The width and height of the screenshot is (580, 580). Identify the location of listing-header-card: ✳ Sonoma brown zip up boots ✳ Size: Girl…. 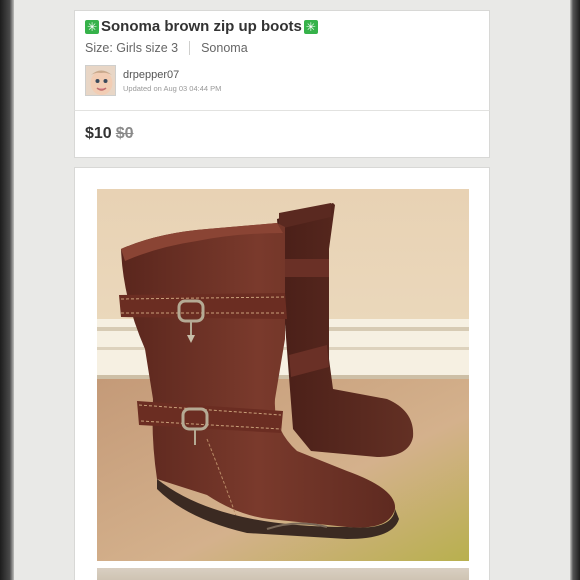
(282, 60).